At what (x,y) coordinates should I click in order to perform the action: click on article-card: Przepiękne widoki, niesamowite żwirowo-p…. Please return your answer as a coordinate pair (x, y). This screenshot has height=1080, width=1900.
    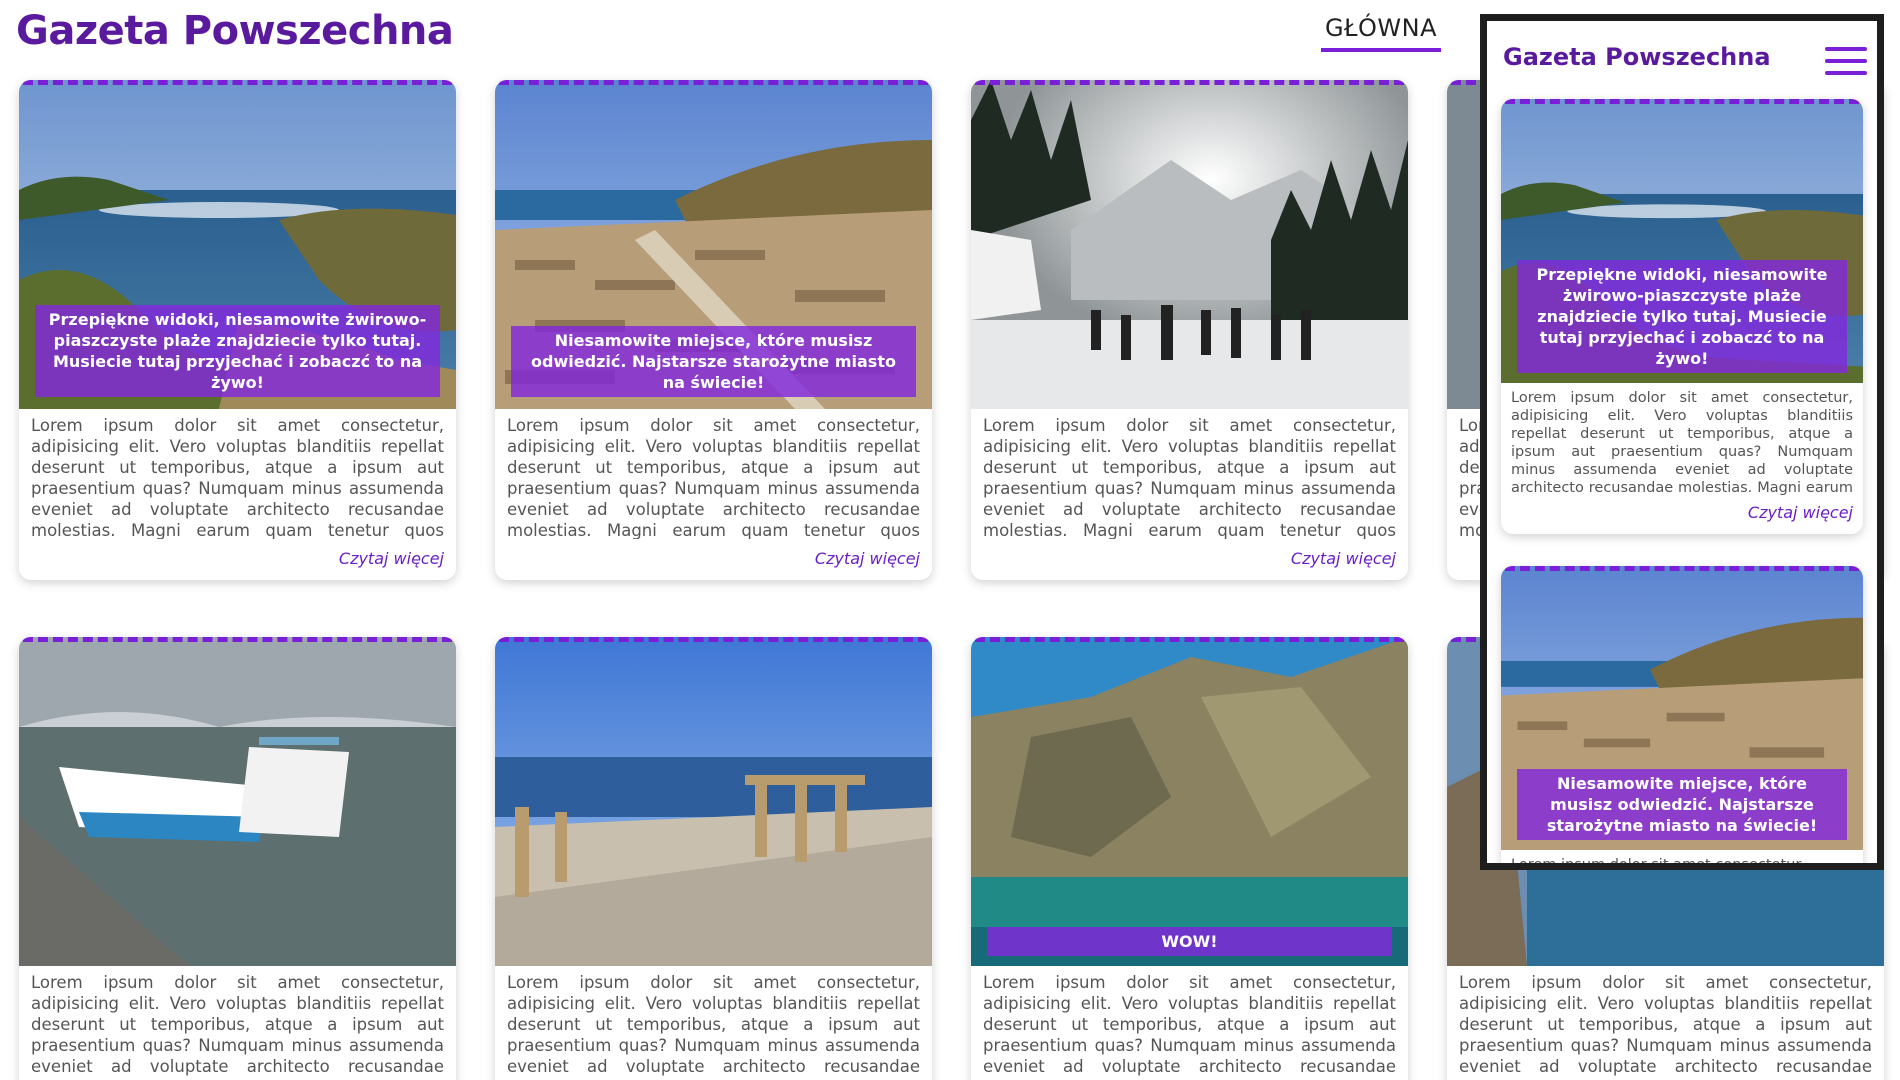
    Looking at the image, I should click on (237, 330).